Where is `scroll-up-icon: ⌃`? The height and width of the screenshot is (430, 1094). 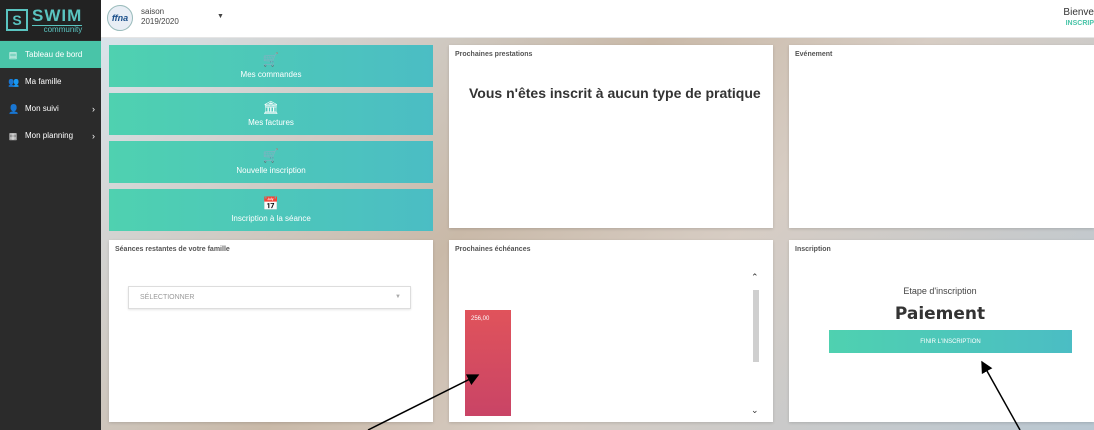 scroll-up-icon: ⌃ is located at coordinates (755, 277).